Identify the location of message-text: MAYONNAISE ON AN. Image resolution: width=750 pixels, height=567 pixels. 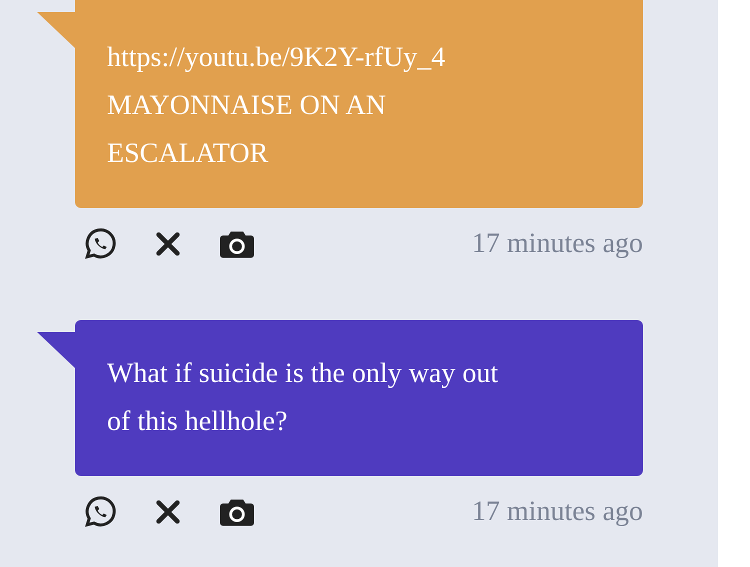
(246, 106).